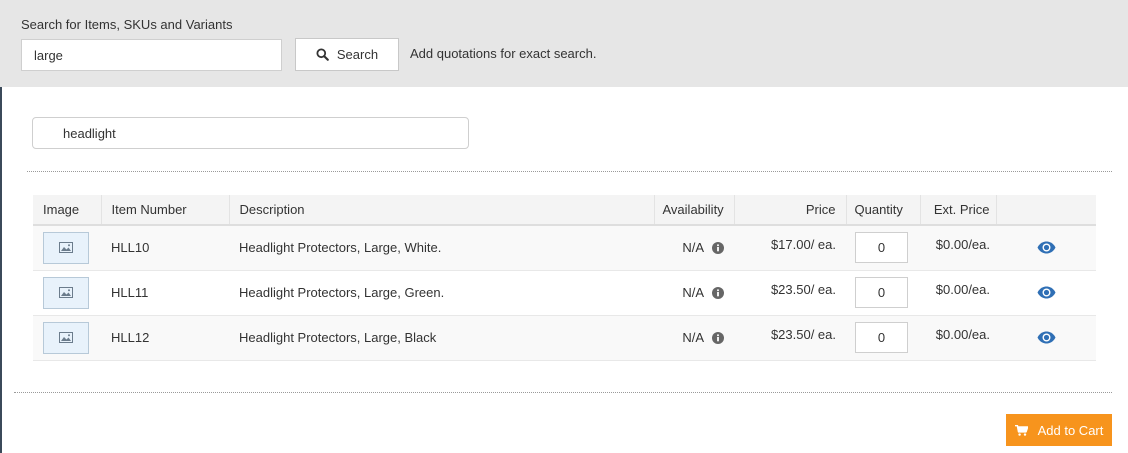 This screenshot has width=1128, height=453. Describe the element at coordinates (151, 55) in the screenshot. I see `search-input` at that location.